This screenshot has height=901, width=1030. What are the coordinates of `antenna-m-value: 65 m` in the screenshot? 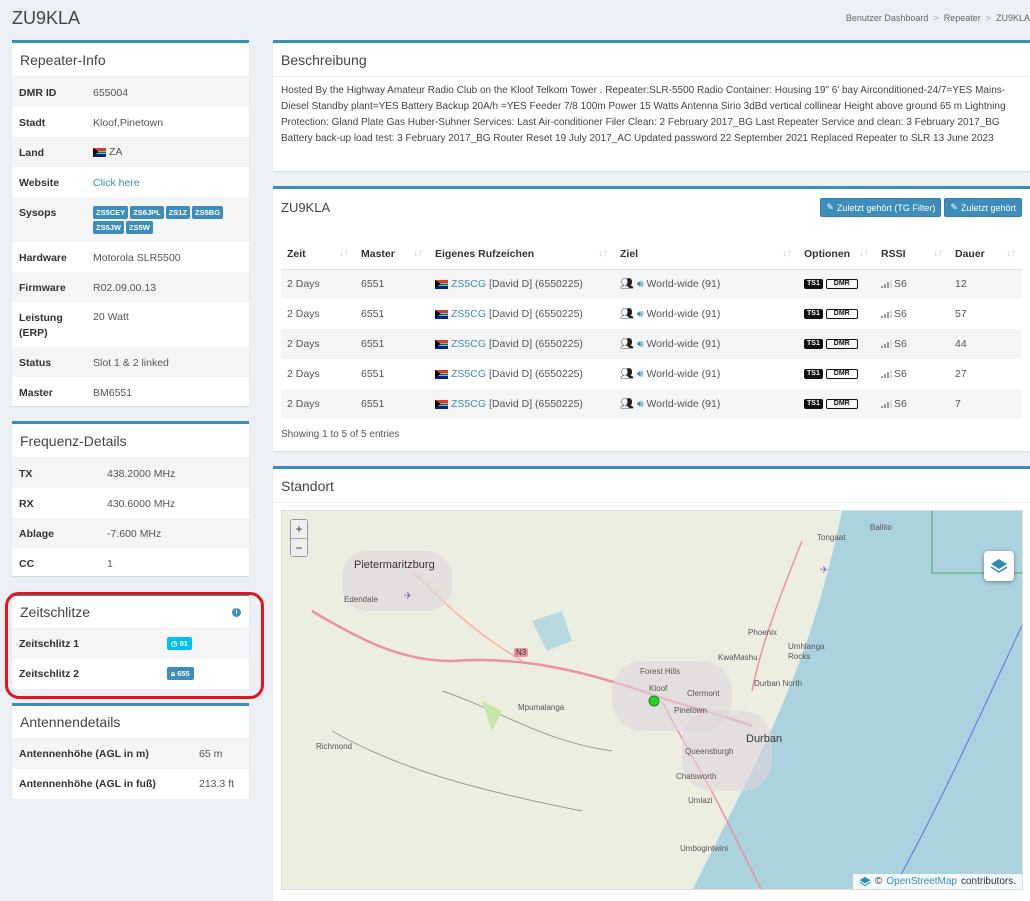 It's located at (211, 754).